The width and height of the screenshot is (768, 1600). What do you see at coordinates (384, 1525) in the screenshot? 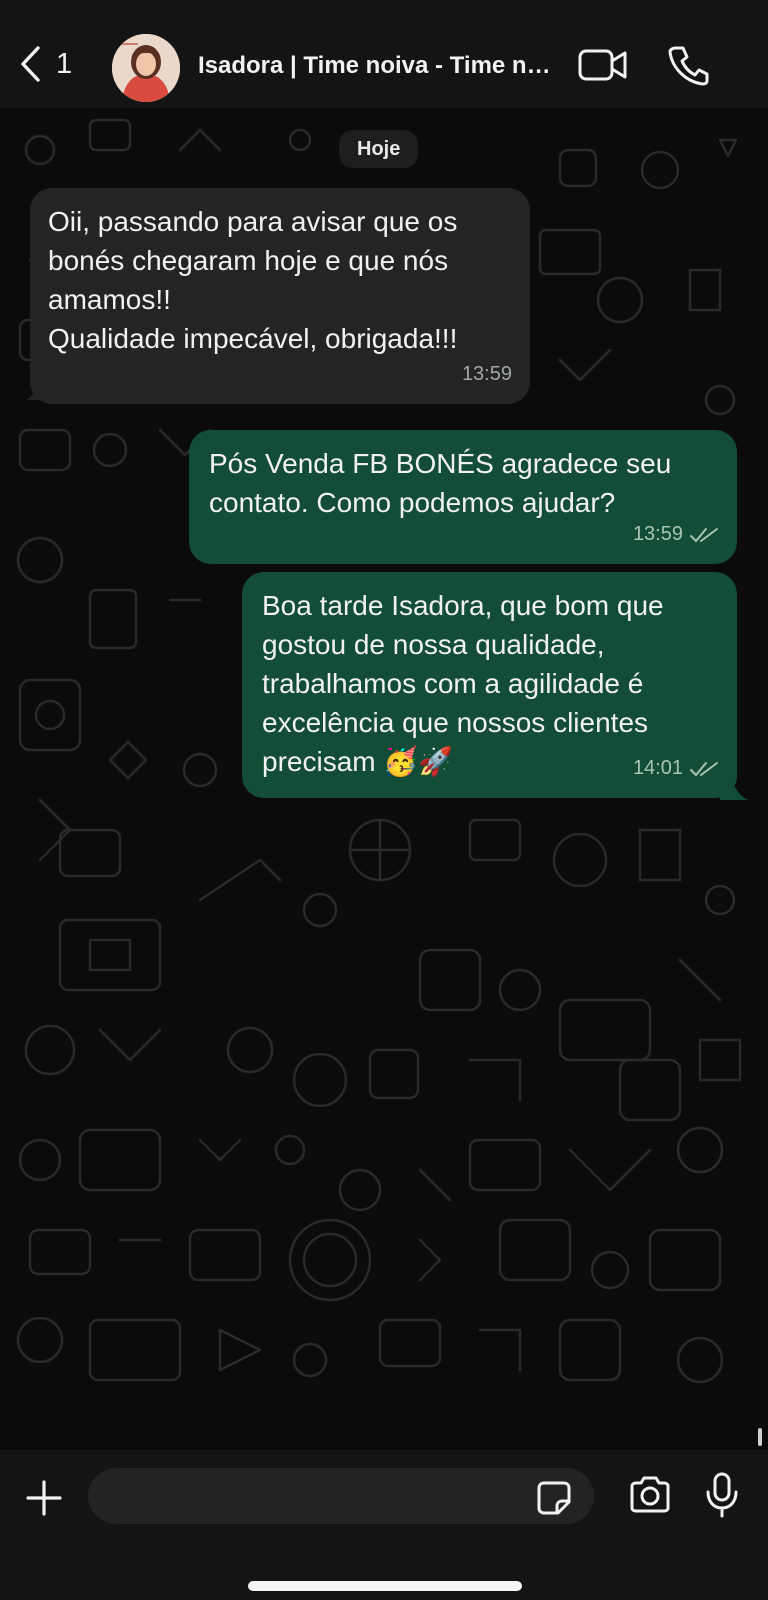
I see `composer-bar` at bounding box center [384, 1525].